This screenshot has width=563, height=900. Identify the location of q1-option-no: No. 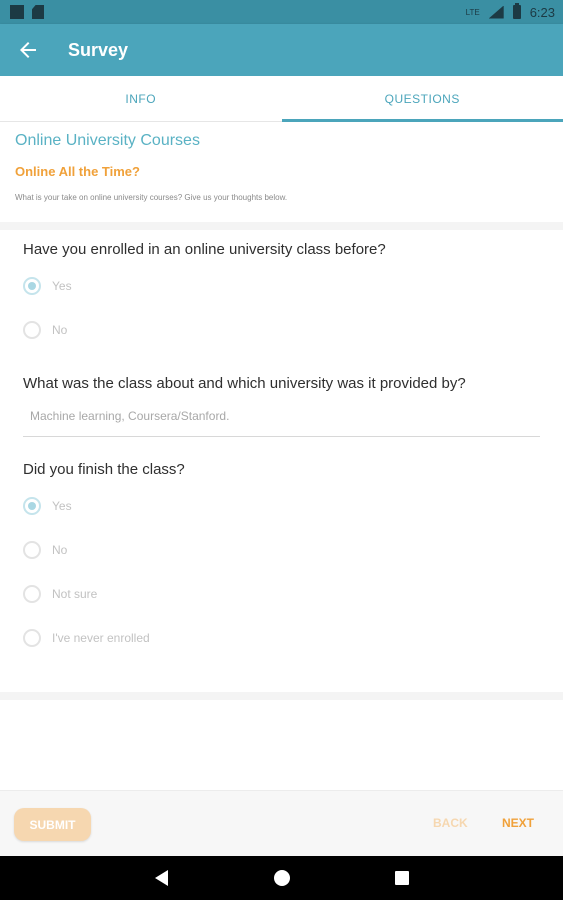
(45, 330).